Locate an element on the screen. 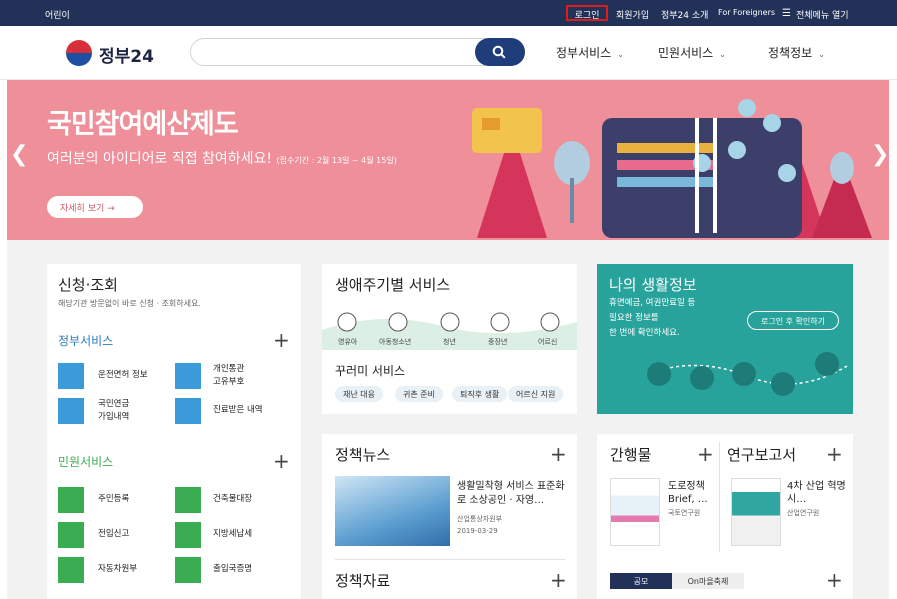 Image resolution: width=897 pixels, height=599 pixels. reports-more-plus-icon: + is located at coordinates (834, 454).